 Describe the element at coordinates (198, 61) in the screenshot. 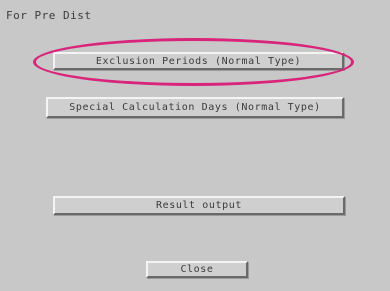

I see `exclusion-periods-button: Exclusion Periods (Normal Type)` at that location.